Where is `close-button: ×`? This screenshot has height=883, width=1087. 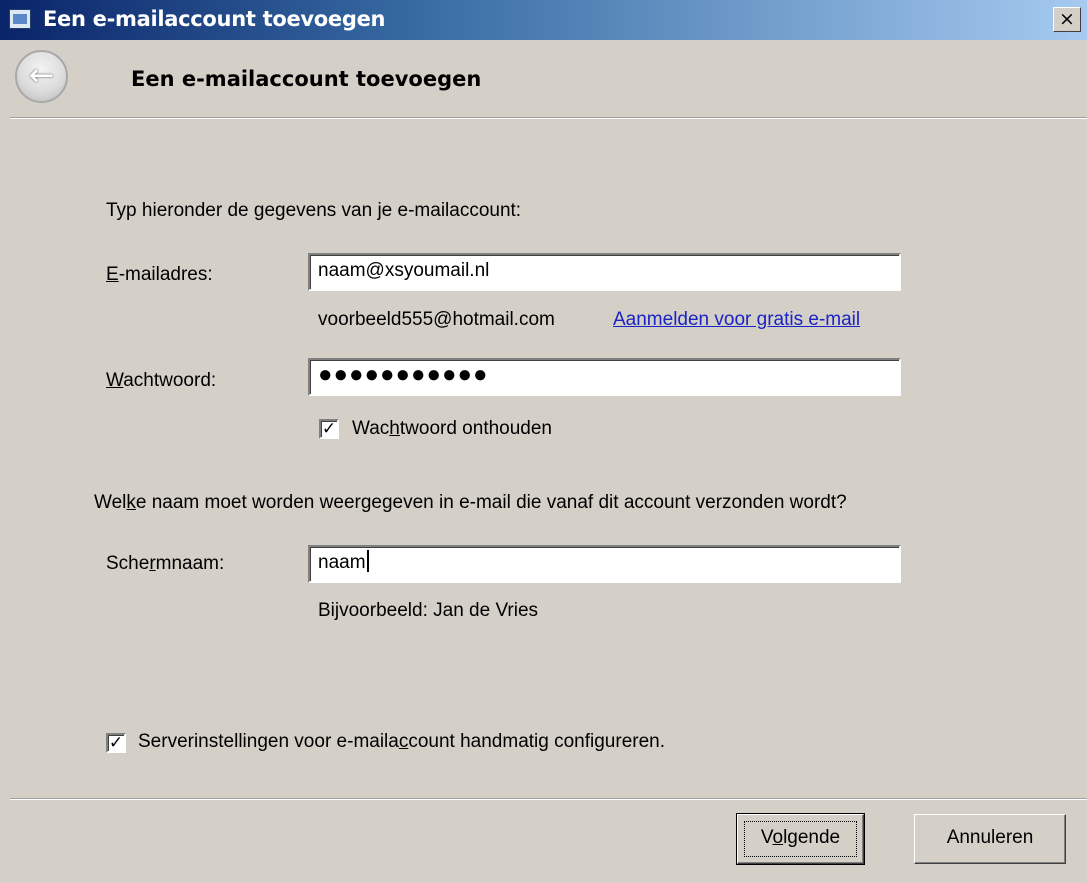
close-button: × is located at coordinates (1067, 19).